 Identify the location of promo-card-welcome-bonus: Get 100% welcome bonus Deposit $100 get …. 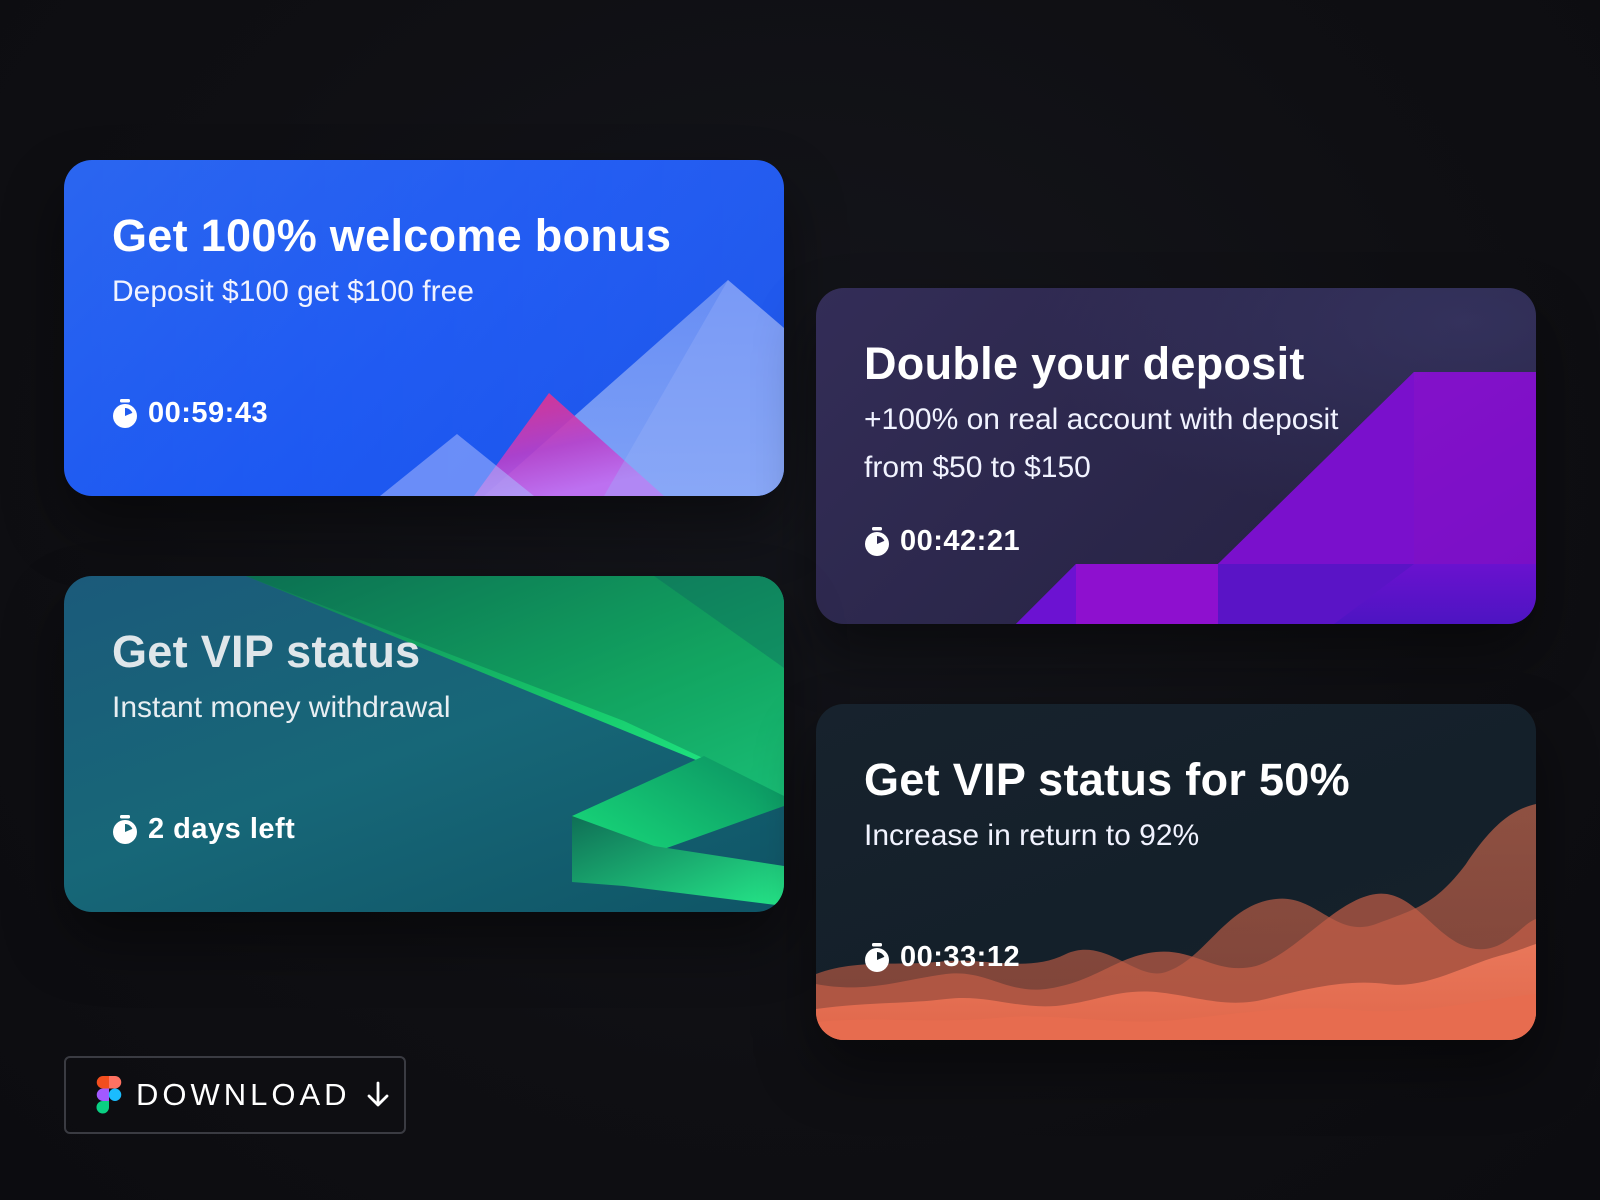
(424, 328).